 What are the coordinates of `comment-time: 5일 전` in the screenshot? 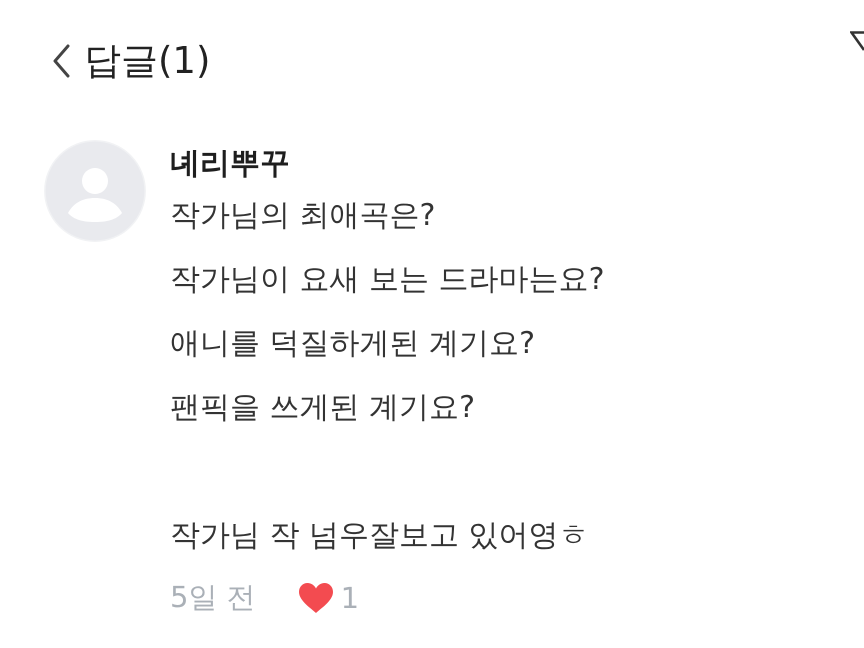 It's located at (213, 597).